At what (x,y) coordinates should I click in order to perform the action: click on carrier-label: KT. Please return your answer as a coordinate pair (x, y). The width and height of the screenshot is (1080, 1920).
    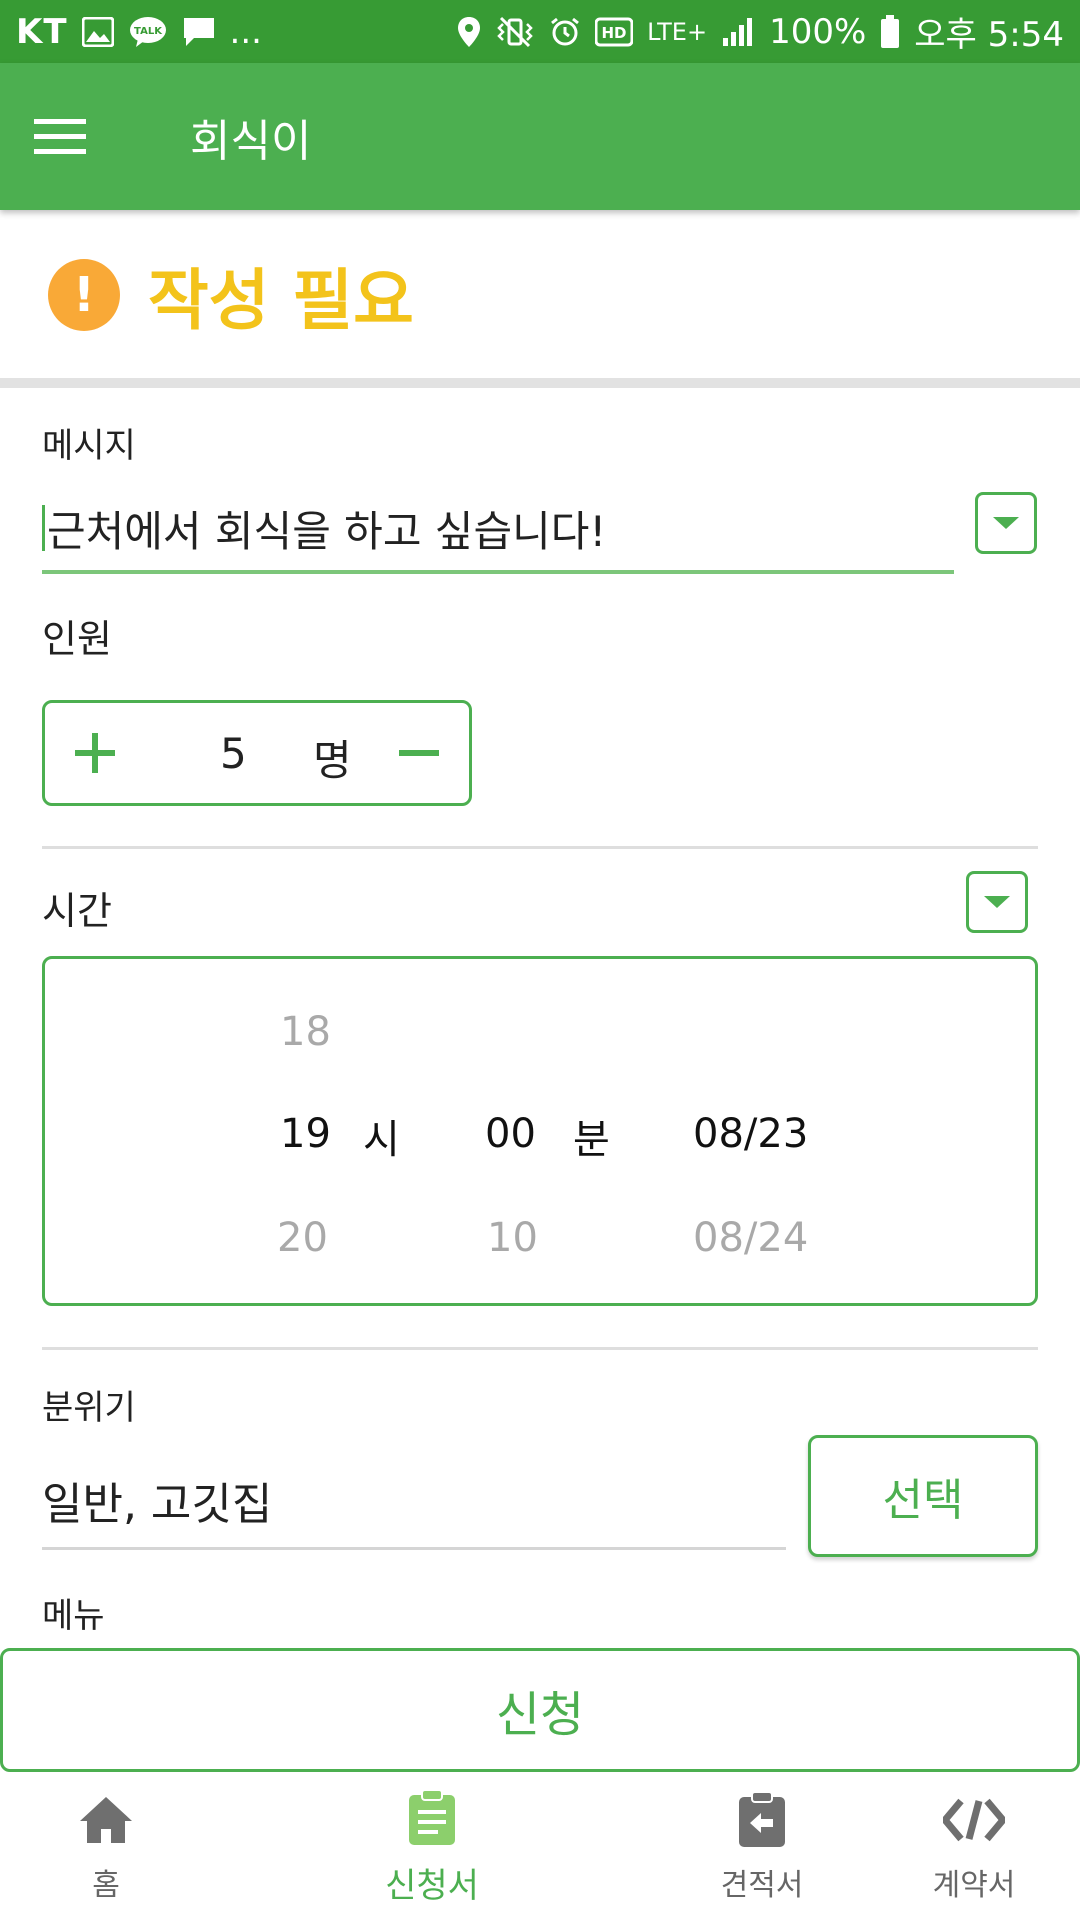
    Looking at the image, I should click on (42, 31).